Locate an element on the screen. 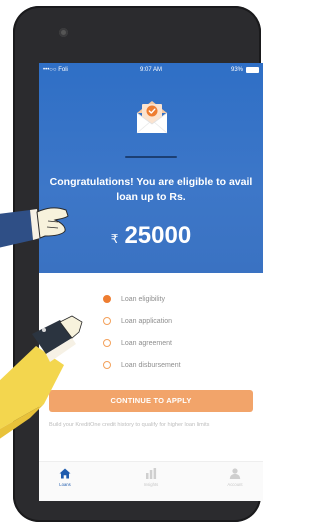 The image size is (320, 528). chart-icon is located at coordinates (151, 473).